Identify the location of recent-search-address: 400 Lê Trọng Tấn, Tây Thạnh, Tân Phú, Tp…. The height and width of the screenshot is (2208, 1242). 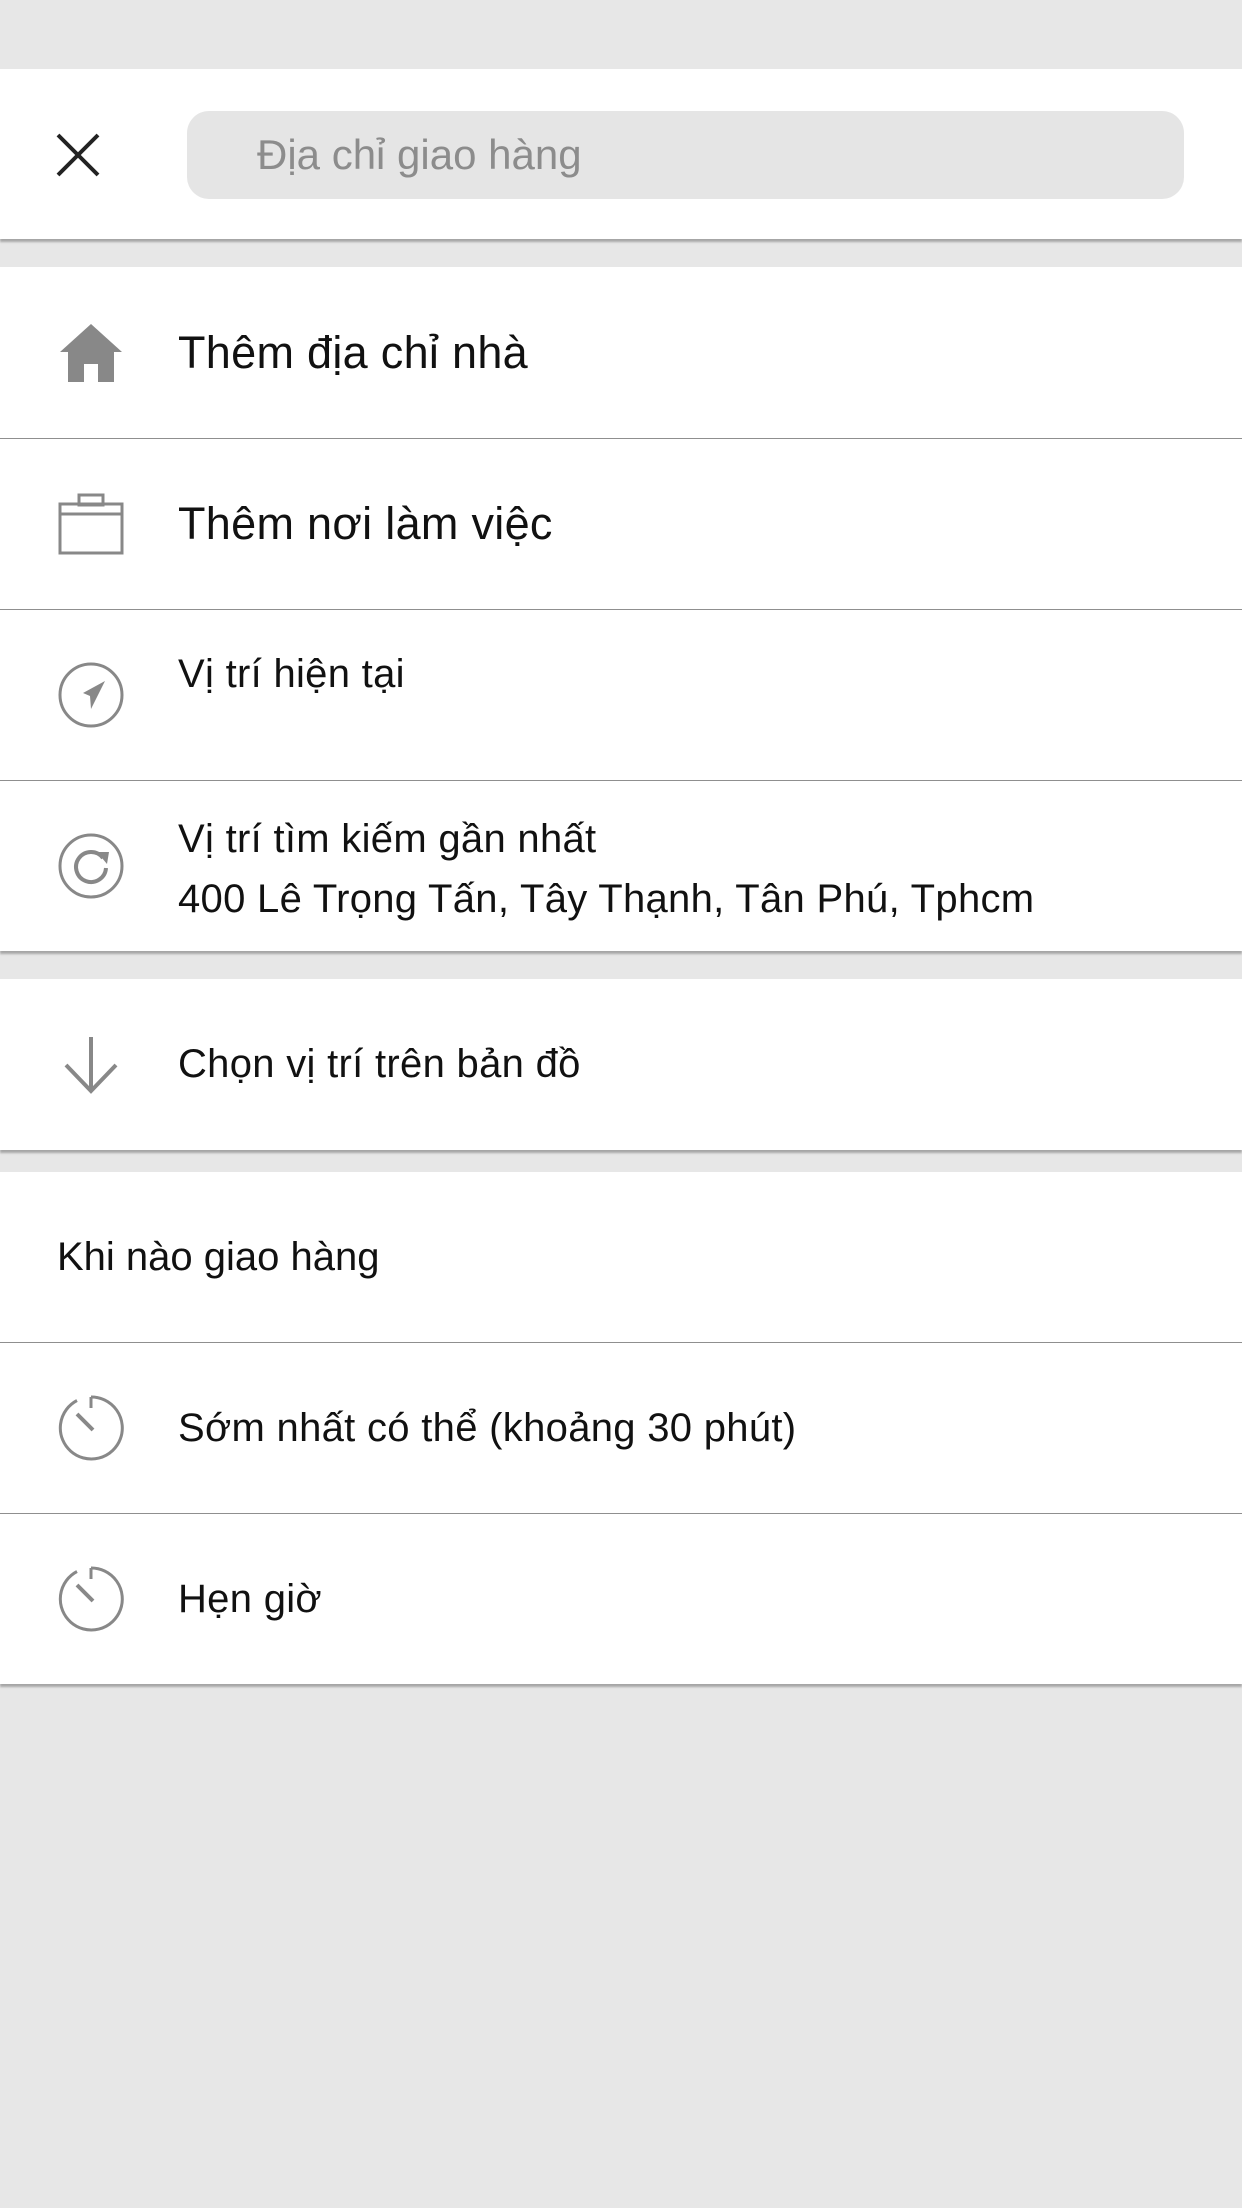
(606, 899).